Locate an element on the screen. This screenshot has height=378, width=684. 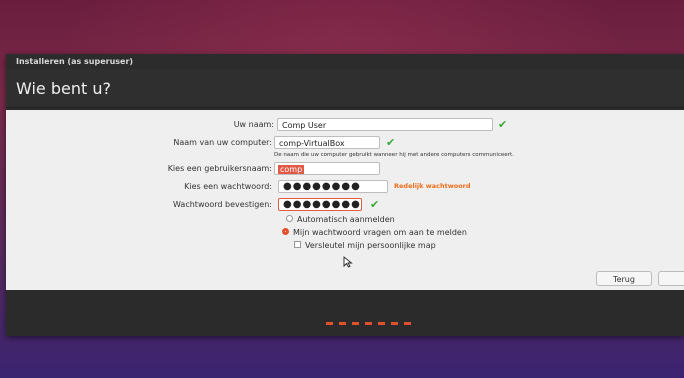
auto-login-radio-icon is located at coordinates (289, 218).